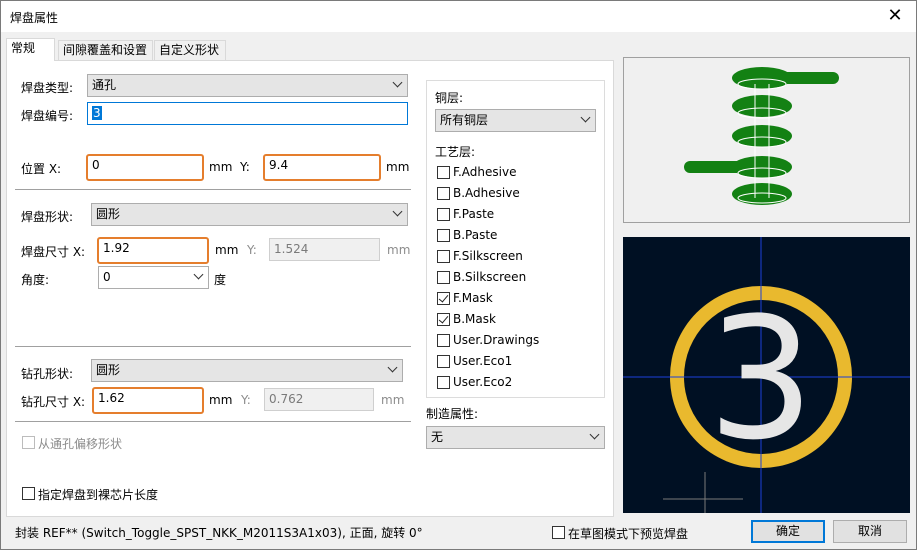  Describe the element at coordinates (34, 18) in the screenshot. I see `window-title: 焊盘属性` at that location.